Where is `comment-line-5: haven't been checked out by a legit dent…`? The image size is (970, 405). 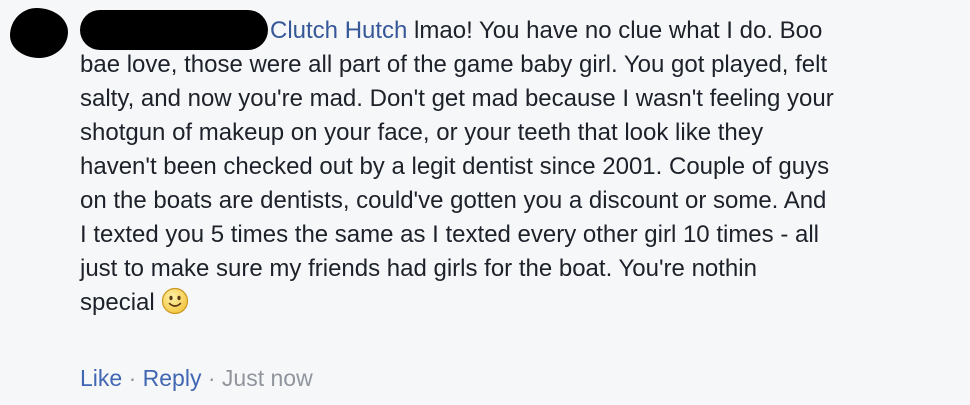 comment-line-5: haven't been checked out by a legit dent… is located at coordinates (455, 166).